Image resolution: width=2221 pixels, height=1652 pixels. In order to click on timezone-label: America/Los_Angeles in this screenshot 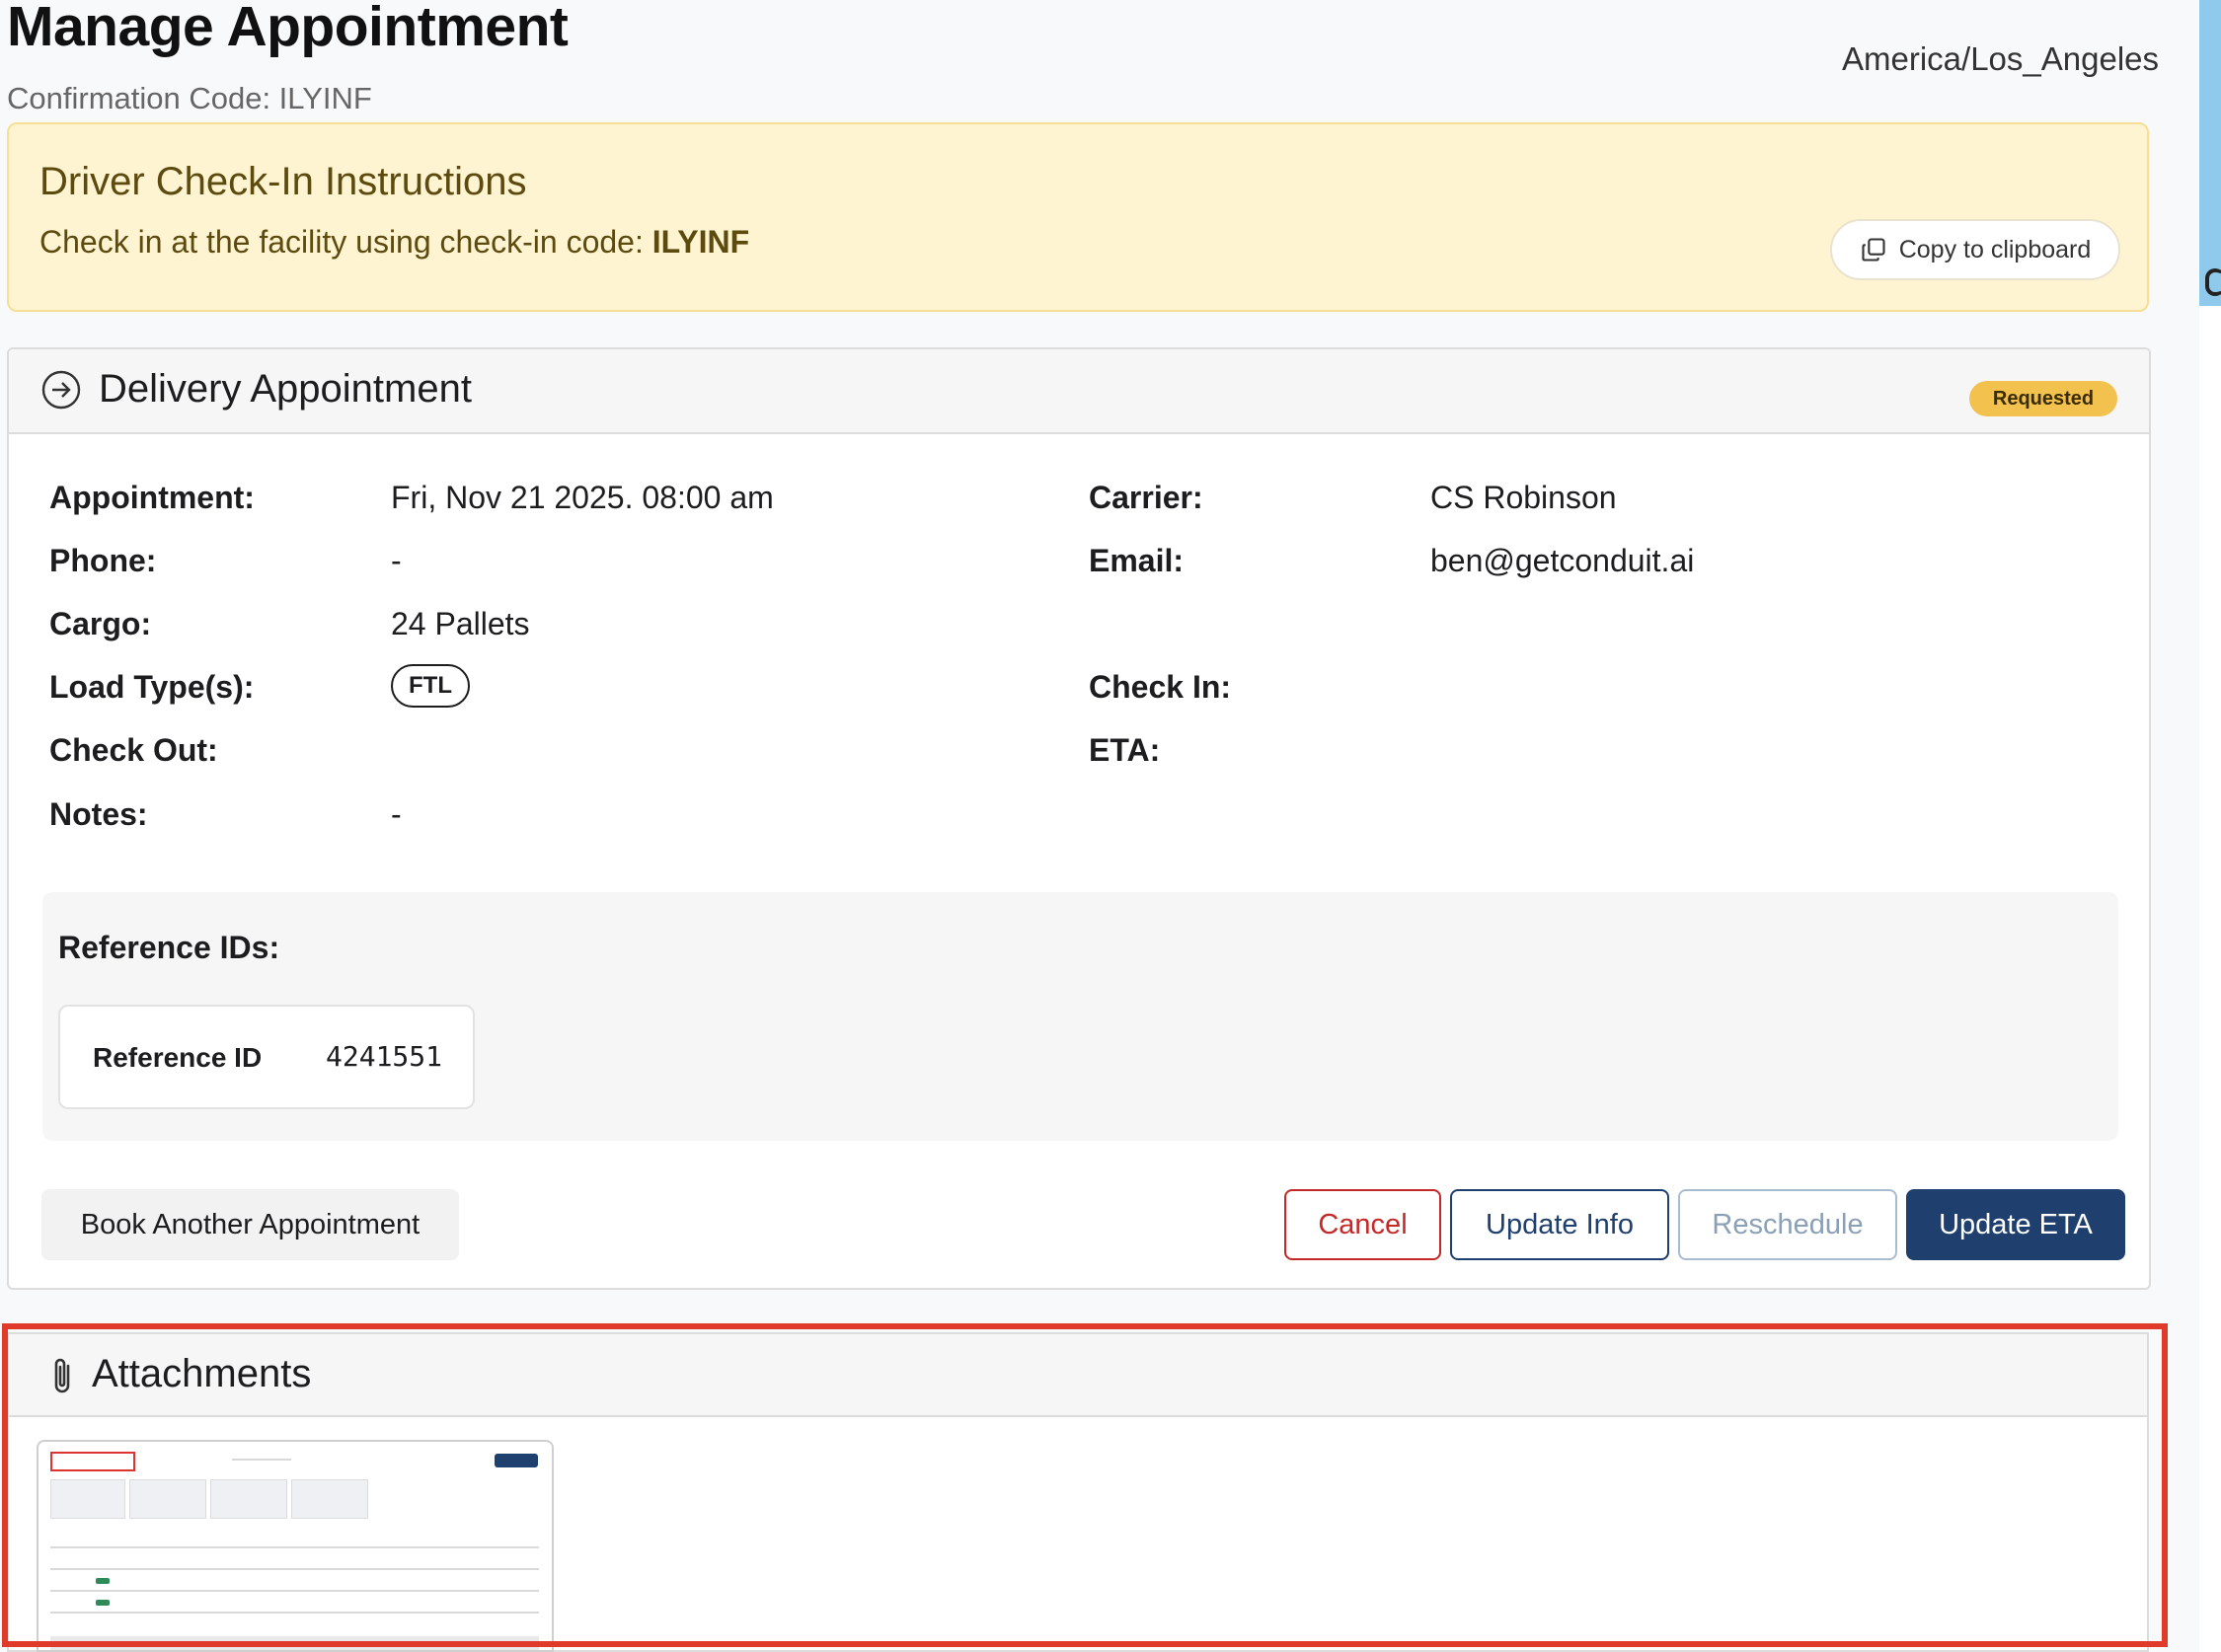, I will do `click(2001, 58)`.